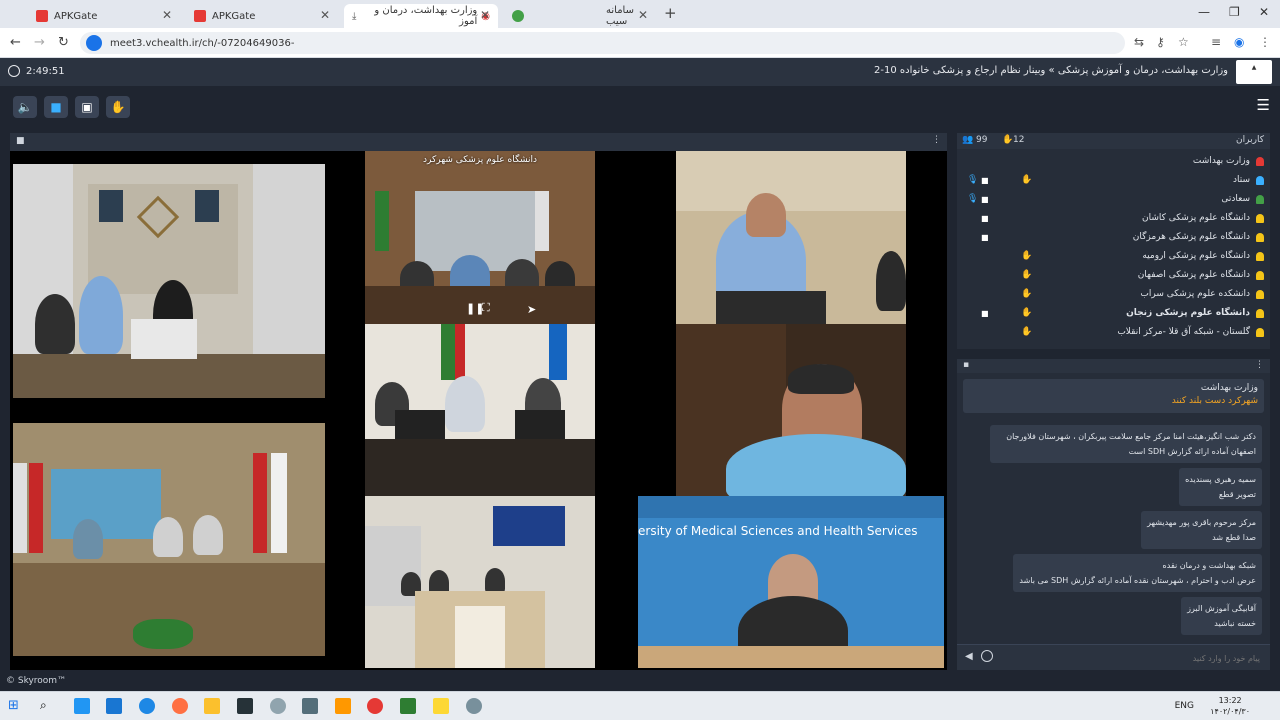 The width and height of the screenshot is (1280, 720). I want to click on user-row: دانشگاه علوم پزشکی اصفهان ✋, so click(1113, 276).